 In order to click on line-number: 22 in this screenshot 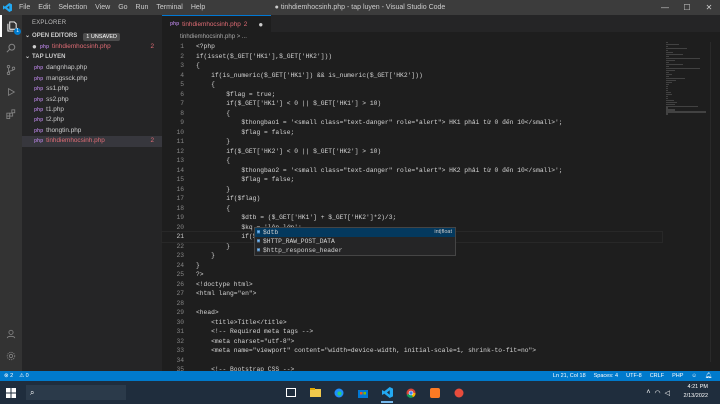, I will do `click(180, 246)`.